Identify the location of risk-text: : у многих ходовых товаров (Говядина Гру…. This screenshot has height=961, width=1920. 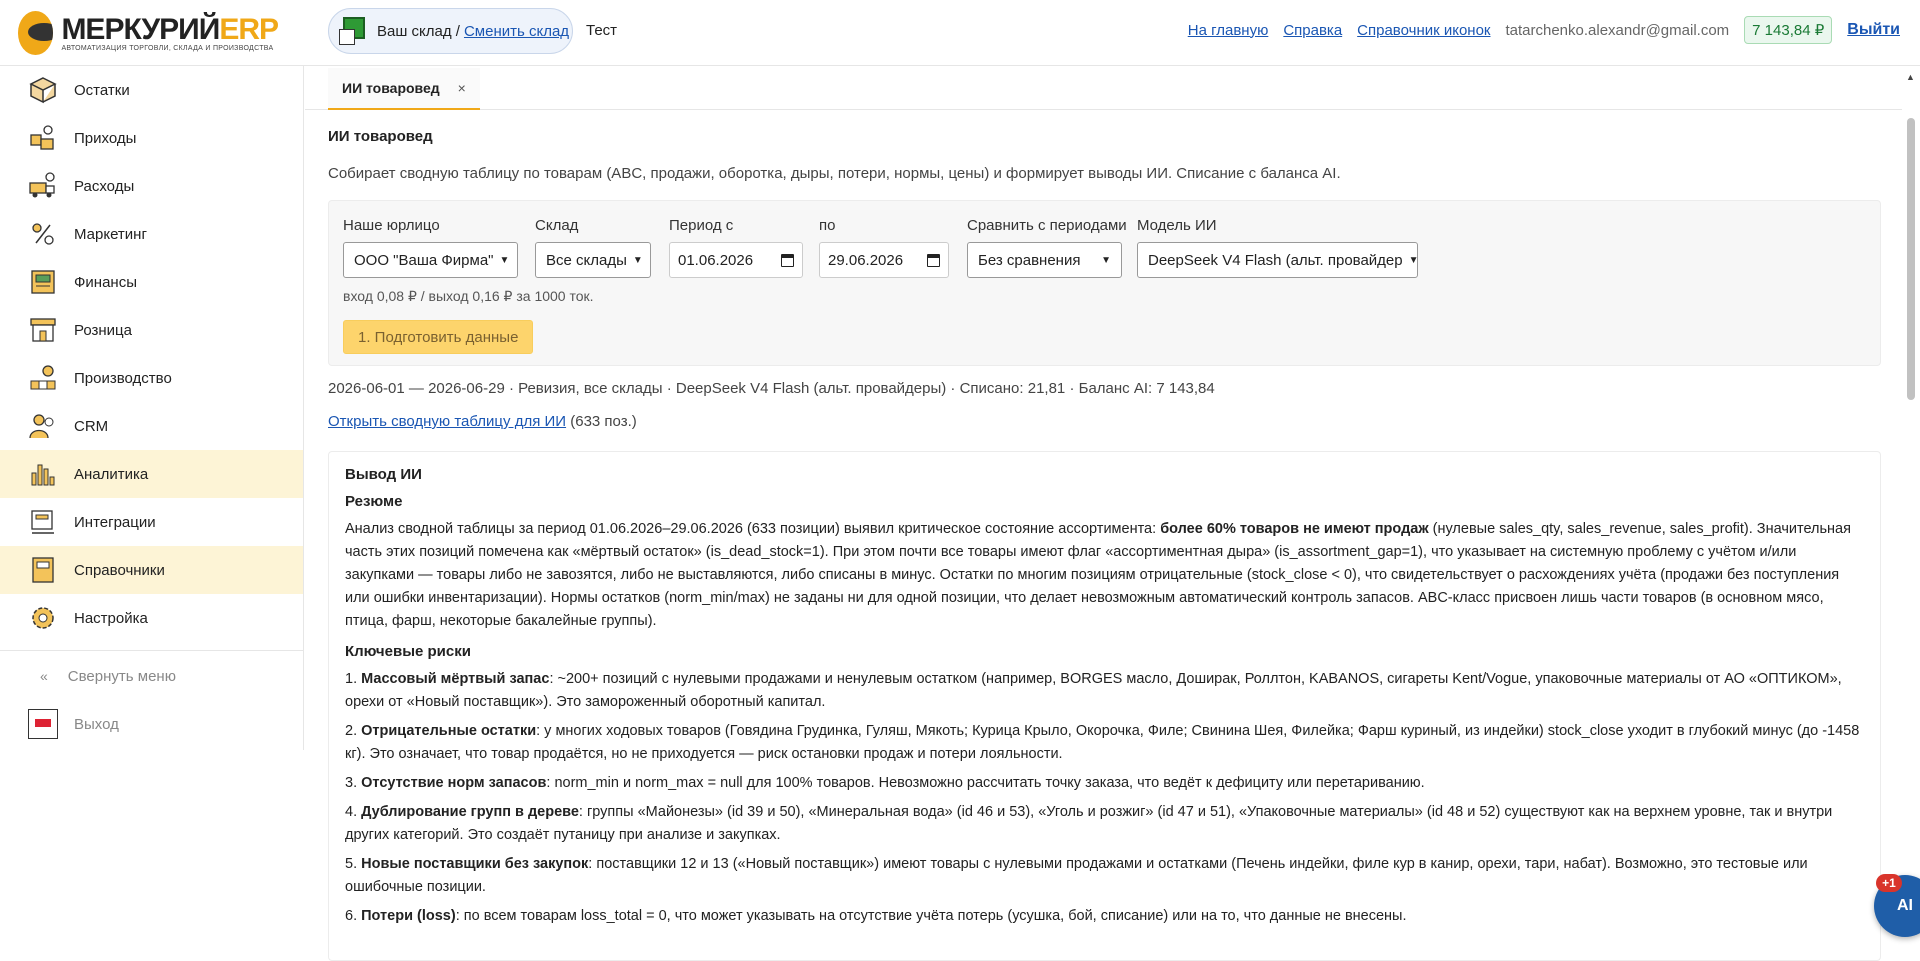
(1102, 742).